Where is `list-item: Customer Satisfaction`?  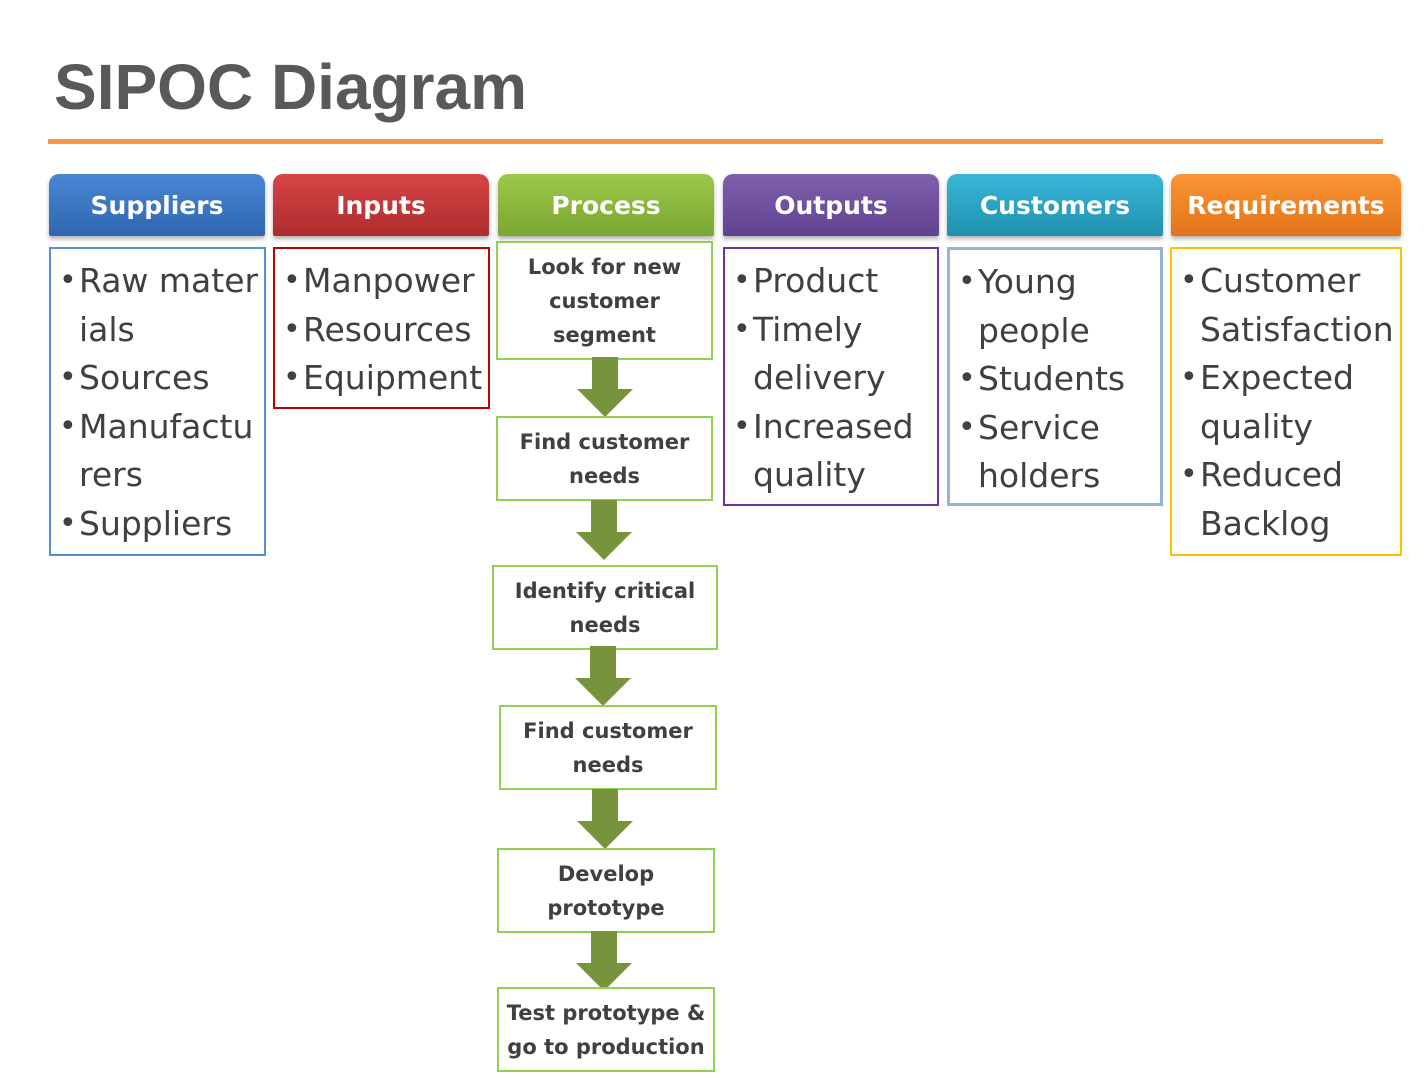 list-item: Customer Satisfaction is located at coordinates (1288, 305).